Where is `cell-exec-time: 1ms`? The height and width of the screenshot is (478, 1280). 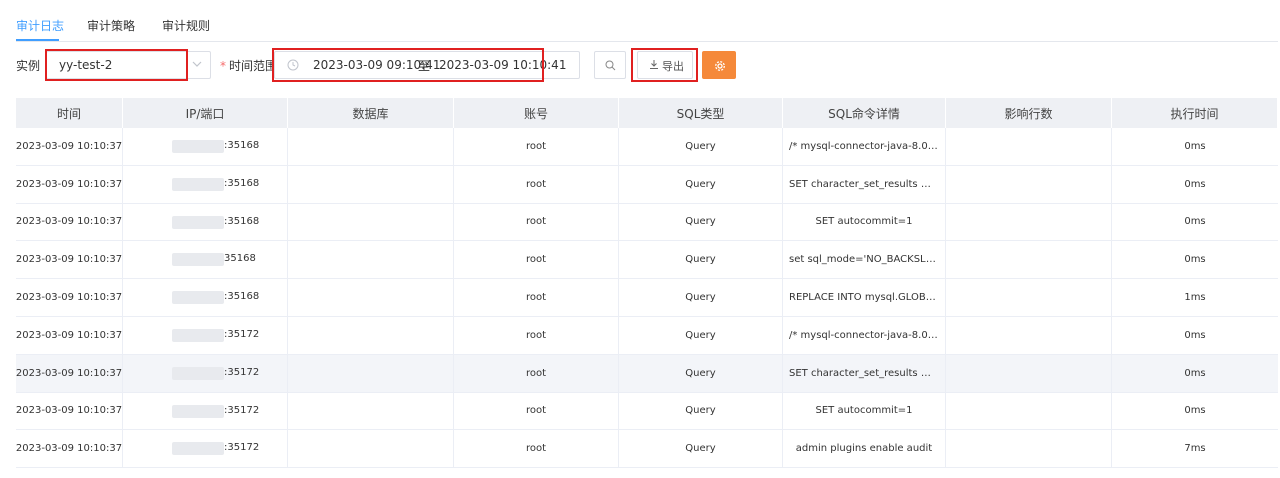
cell-exec-time: 1ms is located at coordinates (1195, 298).